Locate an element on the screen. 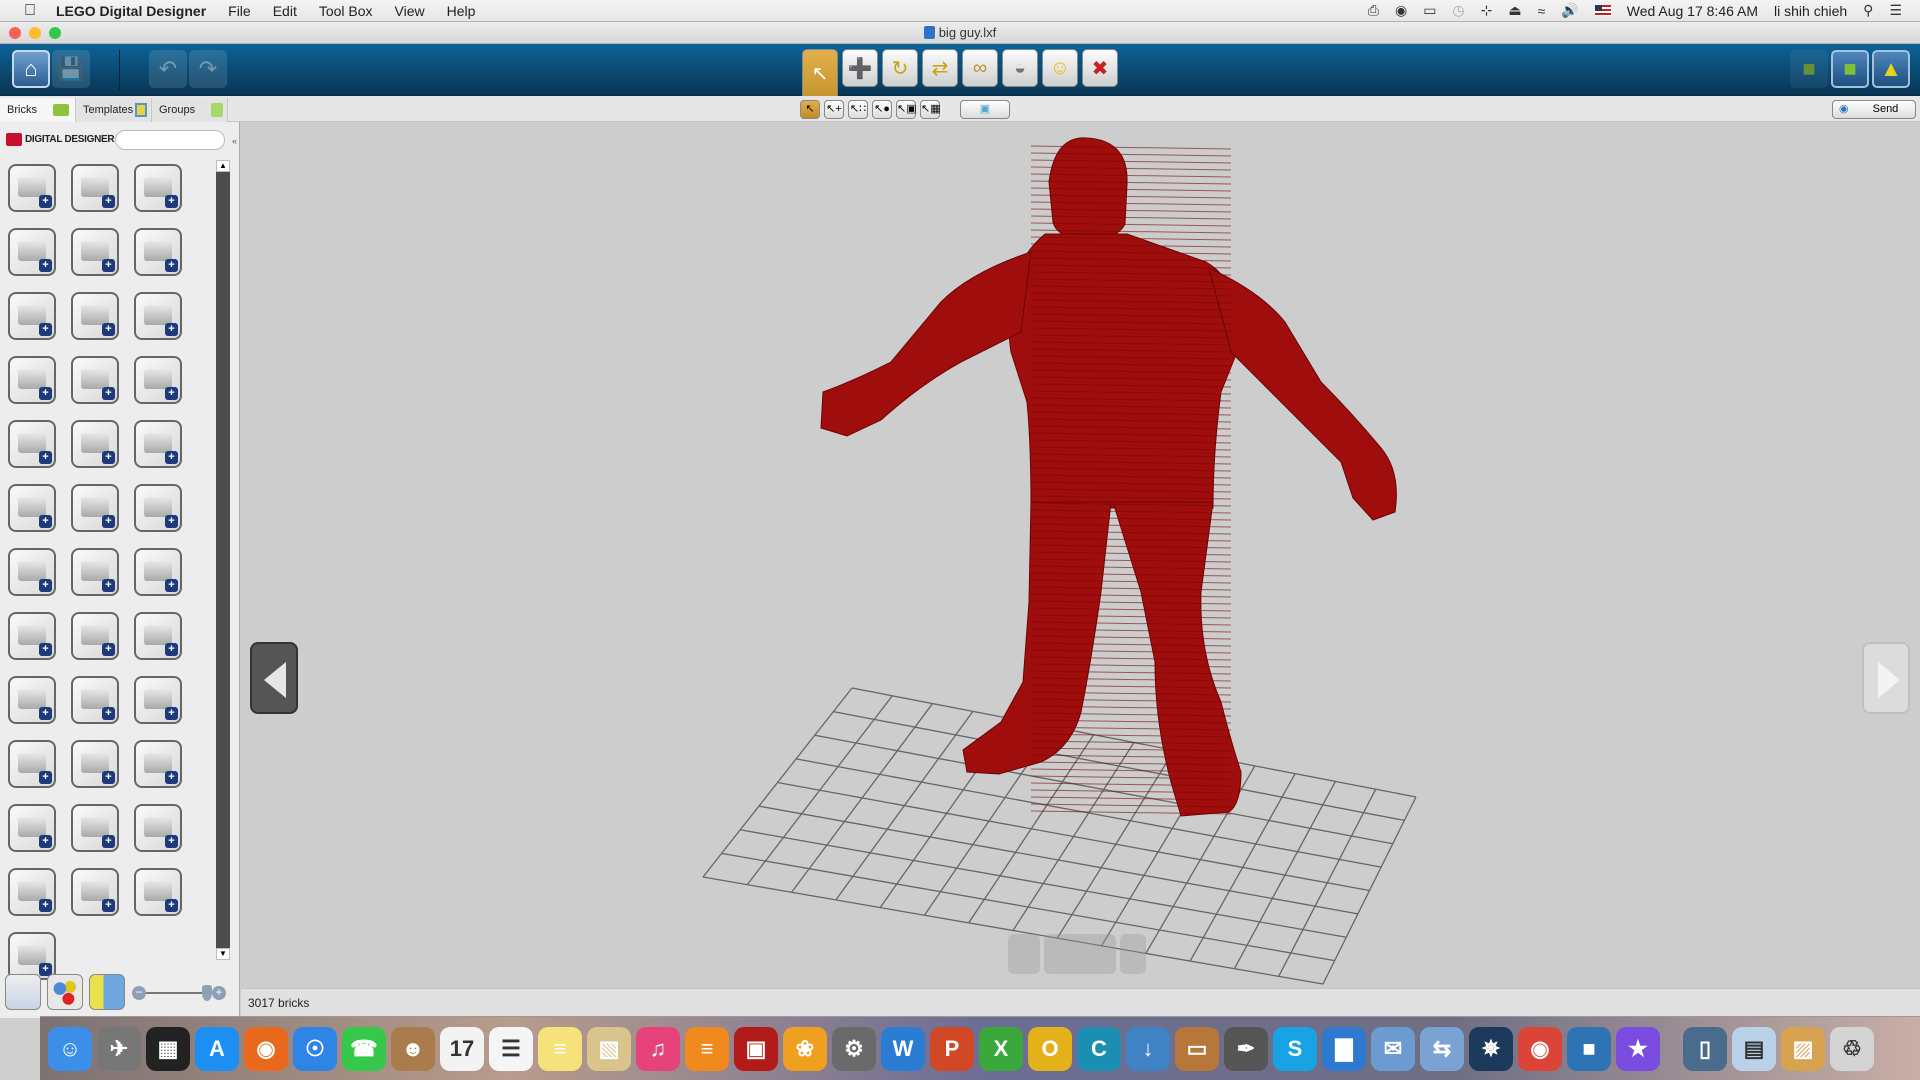 Image resolution: width=1920 pixels, height=1080 pixels. scroll-down-arrow: ▼ is located at coordinates (223, 954).